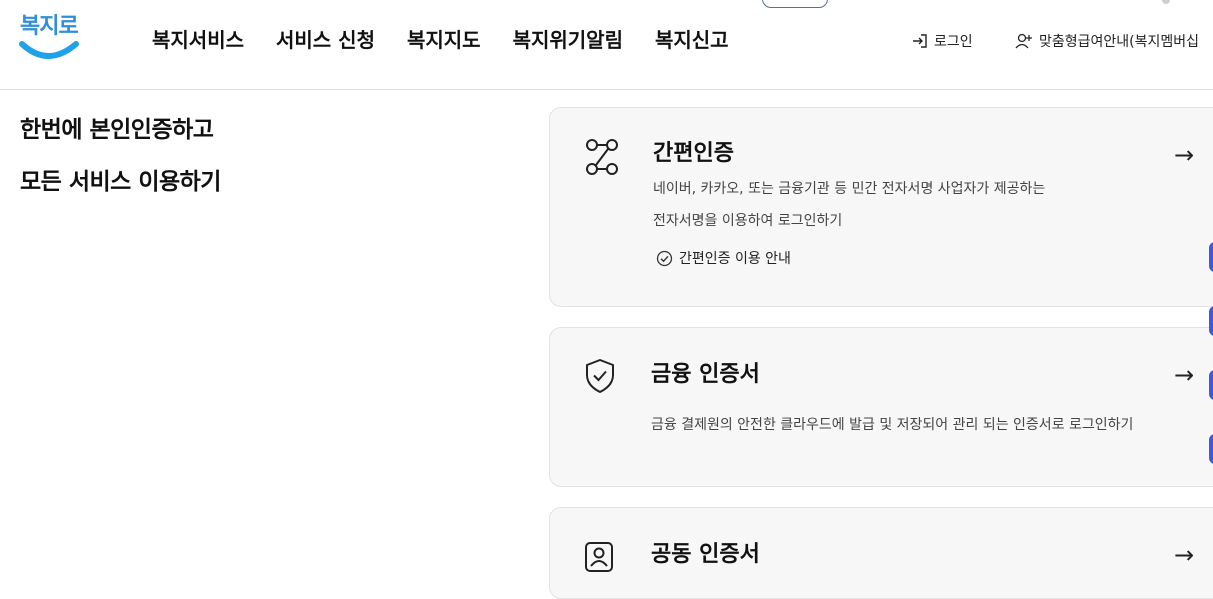 This screenshot has height=599, width=1213. I want to click on top-indicator-dot, so click(1166, 2).